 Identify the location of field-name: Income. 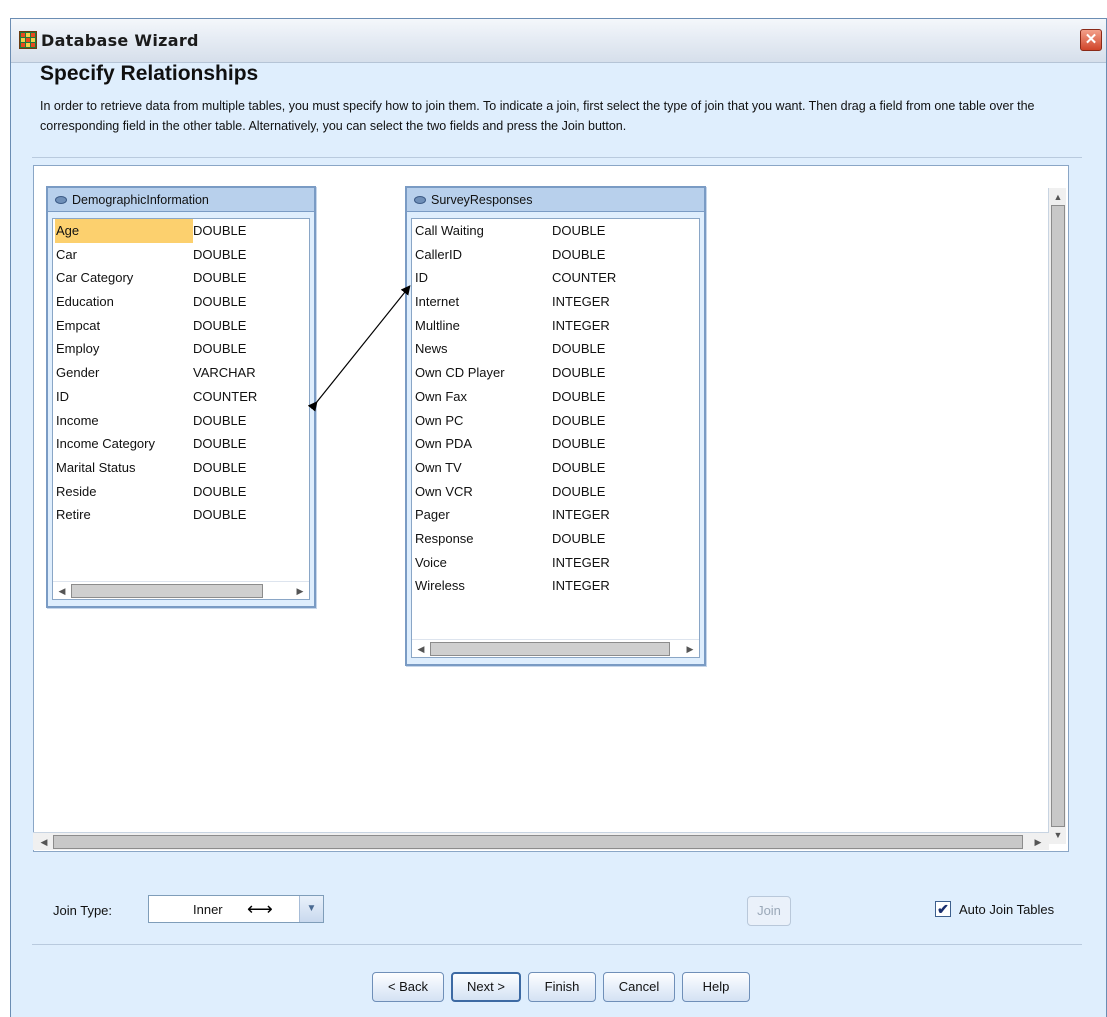
(77, 420).